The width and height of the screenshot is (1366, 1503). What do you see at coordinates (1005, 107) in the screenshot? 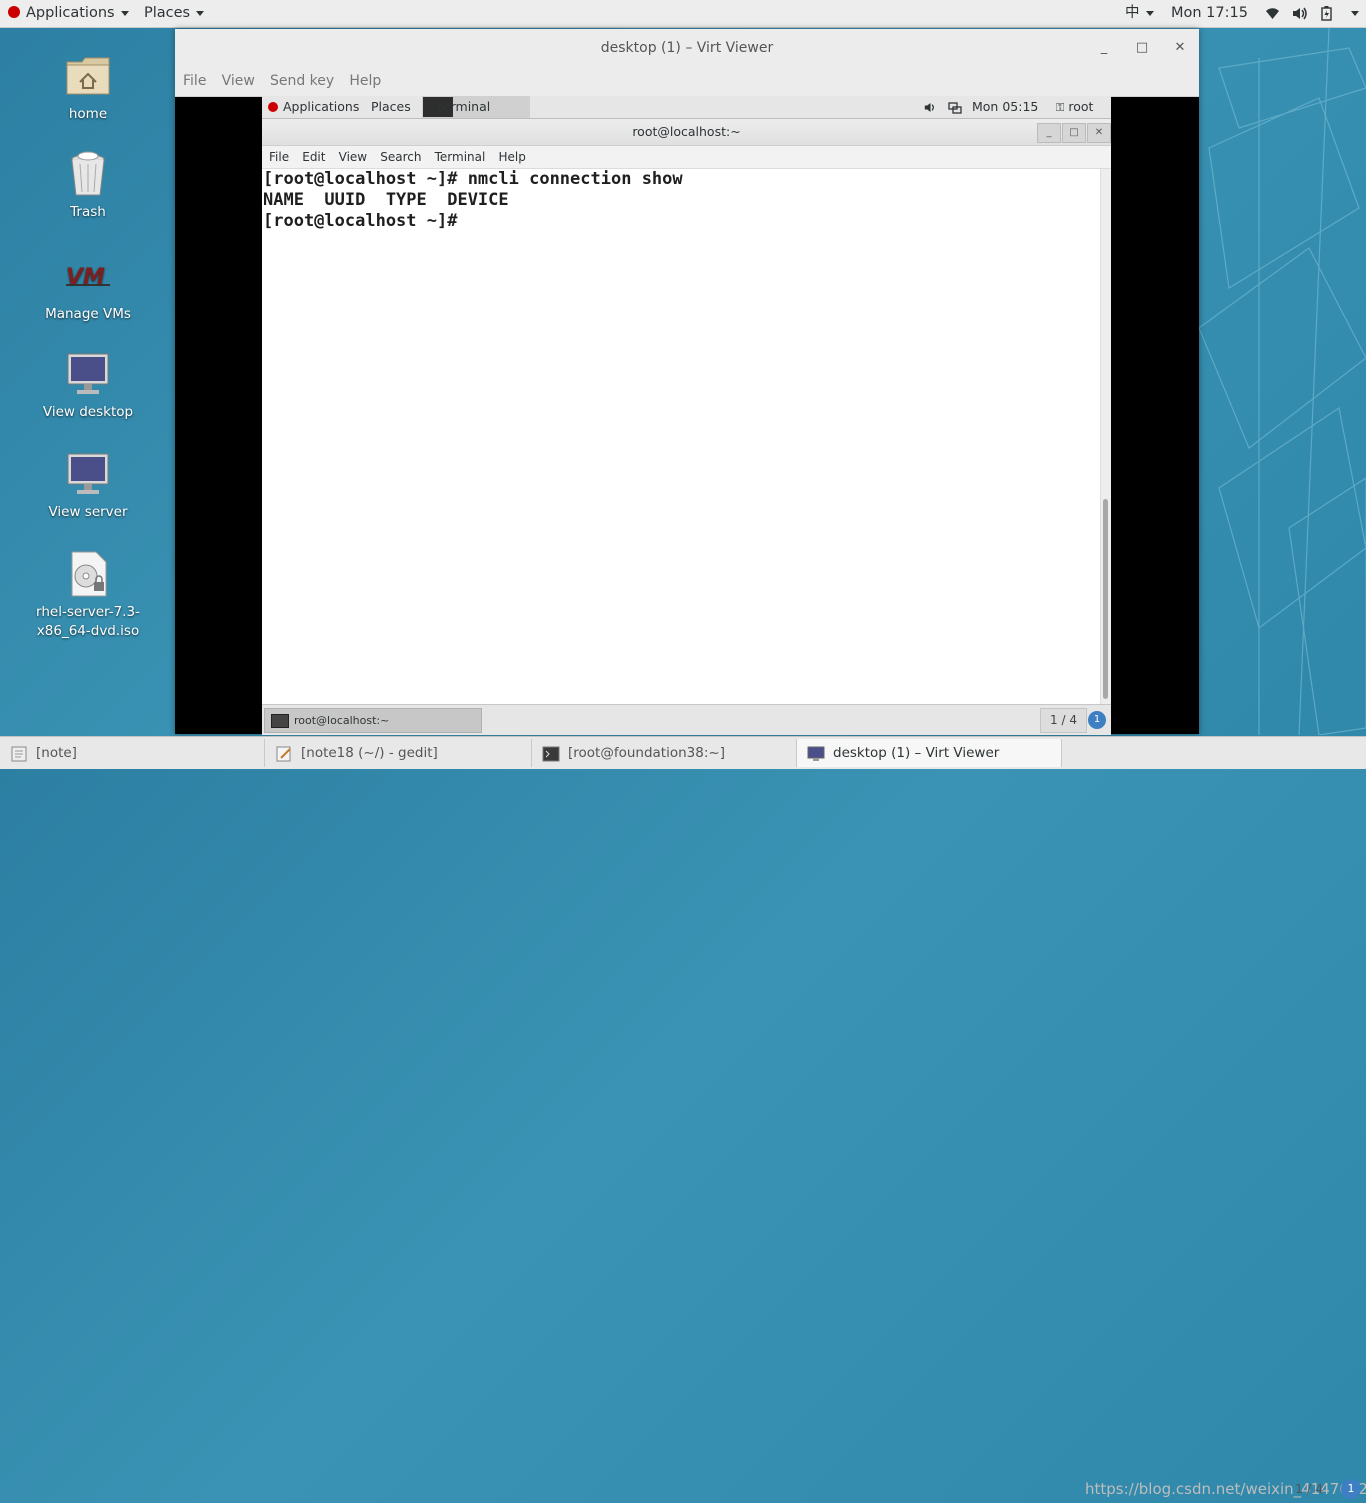
I see `guest-clock: Mon 05:15` at bounding box center [1005, 107].